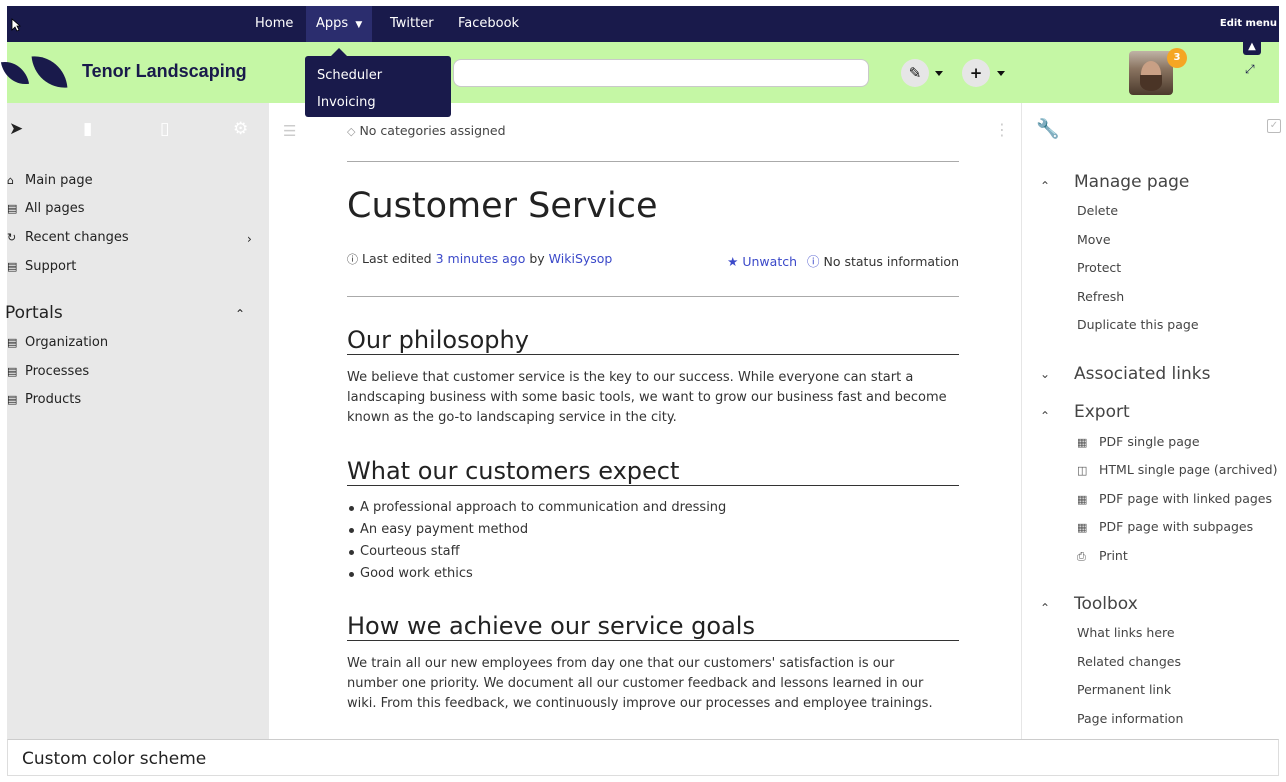  I want to click on sidebar-item-label: All pages, so click(55, 208).